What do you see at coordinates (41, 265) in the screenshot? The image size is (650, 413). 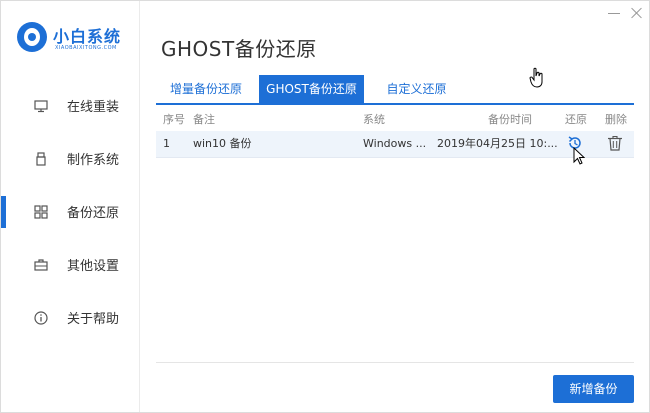 I see `briefcase-icon` at bounding box center [41, 265].